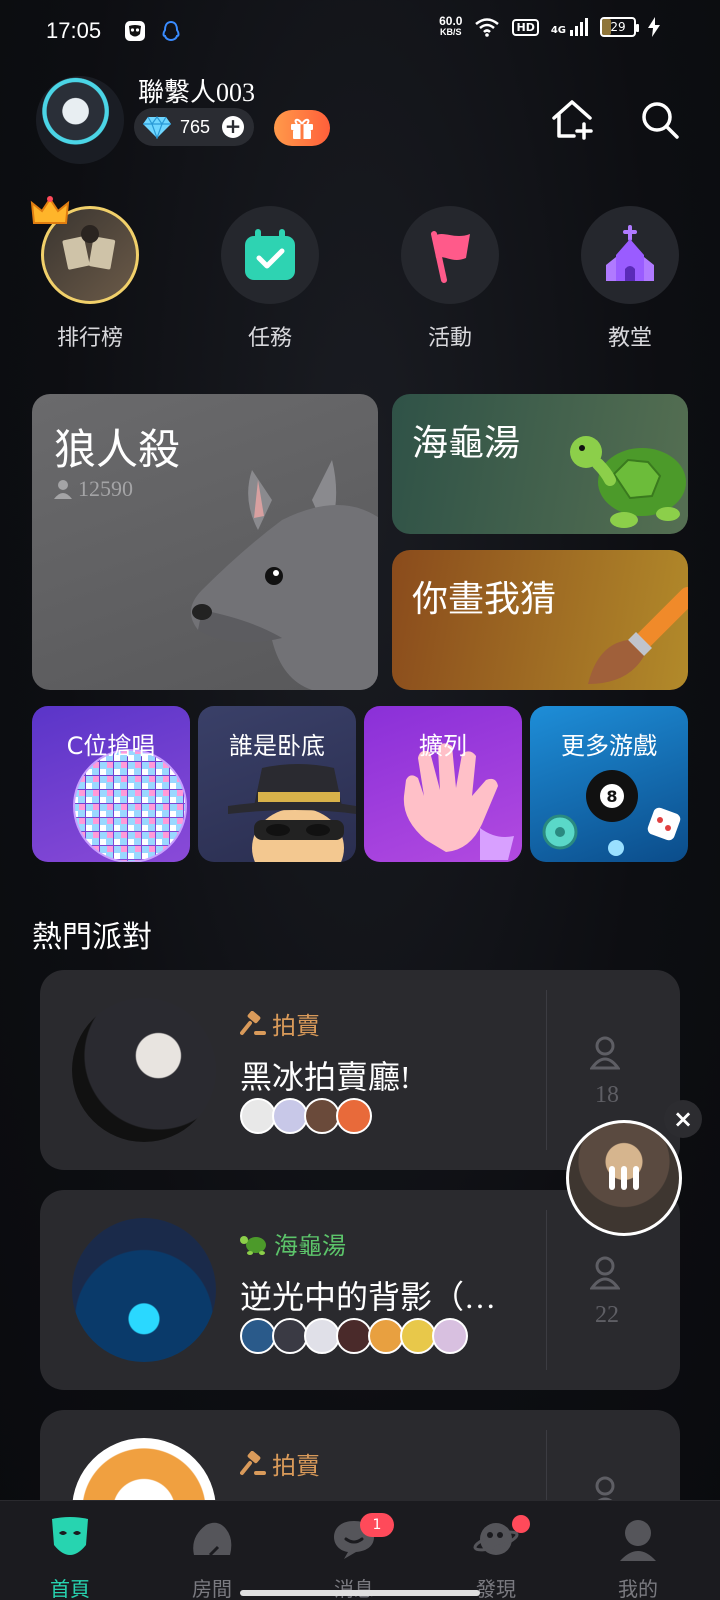 This screenshot has width=720, height=1600. What do you see at coordinates (89, 338) in the screenshot?
I see `quick-label-ranking: 排行榜` at bounding box center [89, 338].